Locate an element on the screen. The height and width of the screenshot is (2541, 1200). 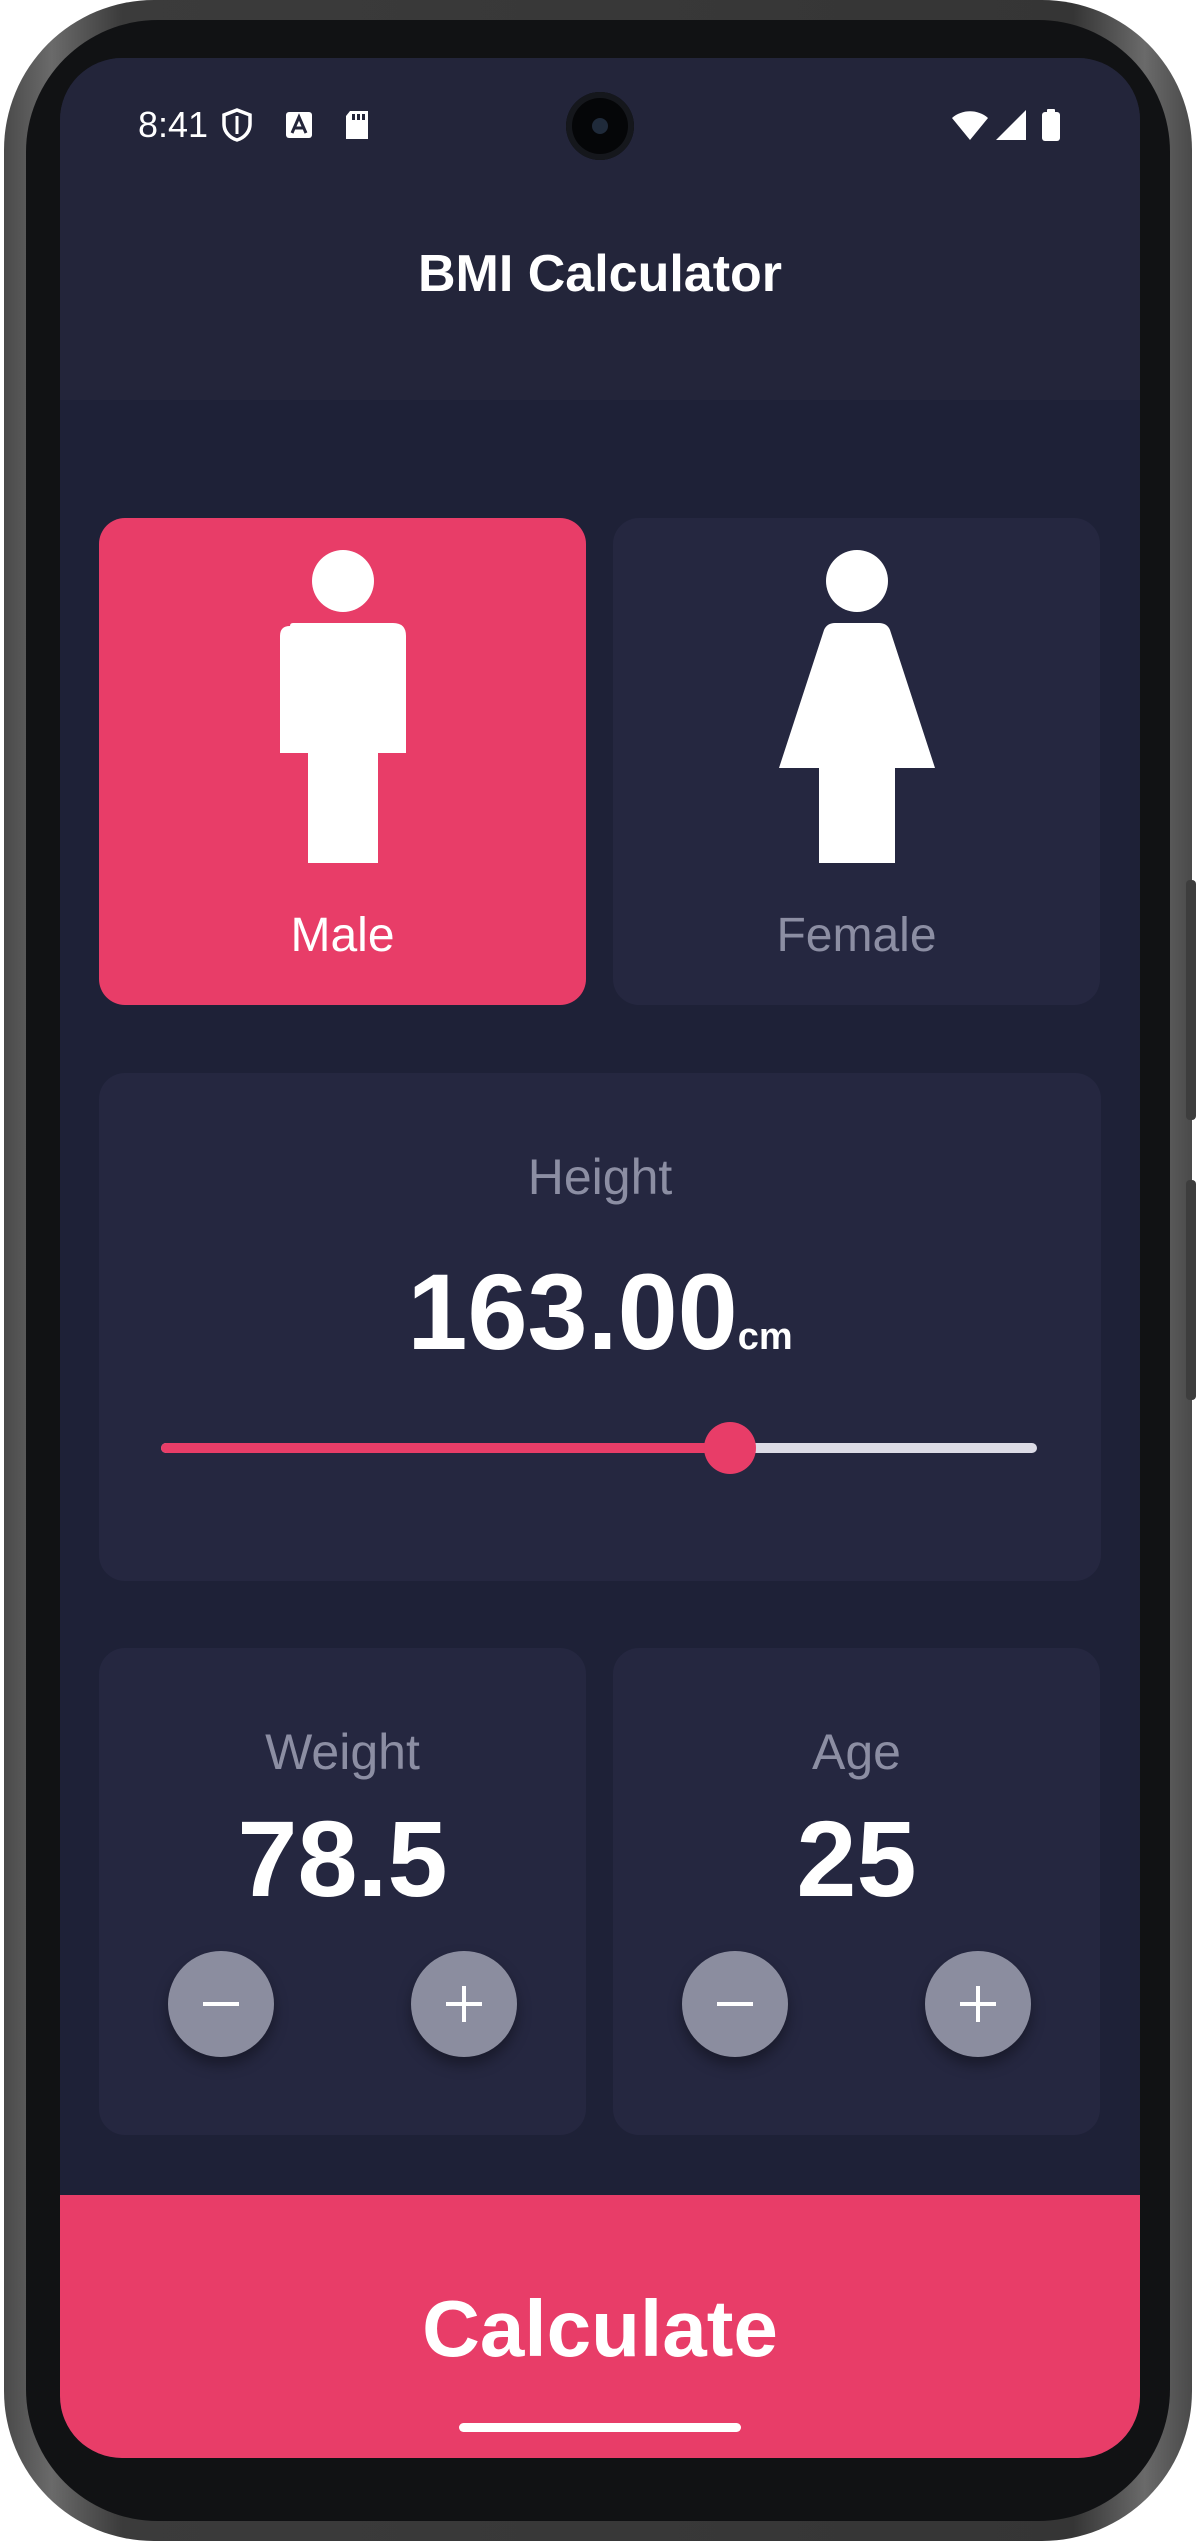
a-letter-icon is located at coordinates (299, 125).